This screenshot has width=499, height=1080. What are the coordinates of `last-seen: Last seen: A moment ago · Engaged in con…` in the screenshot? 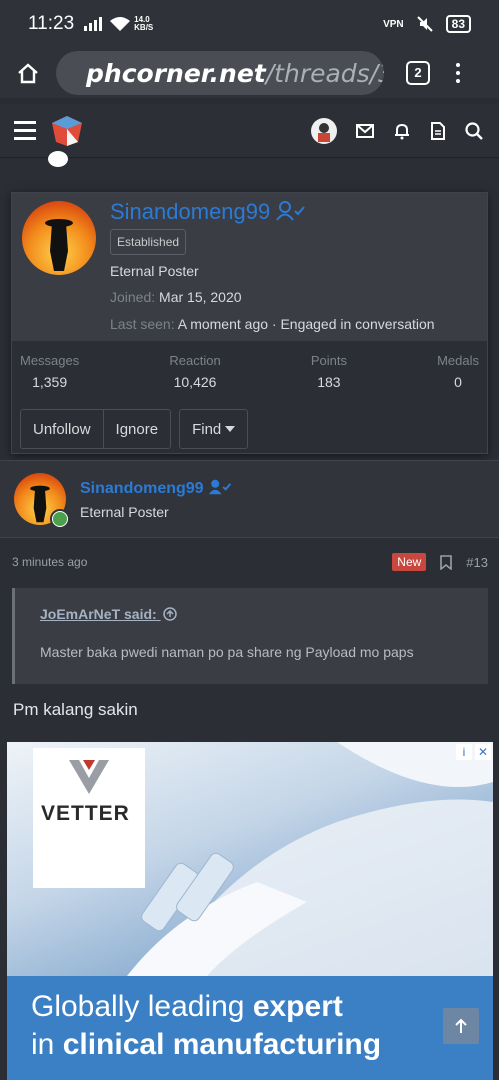 It's located at (272, 324).